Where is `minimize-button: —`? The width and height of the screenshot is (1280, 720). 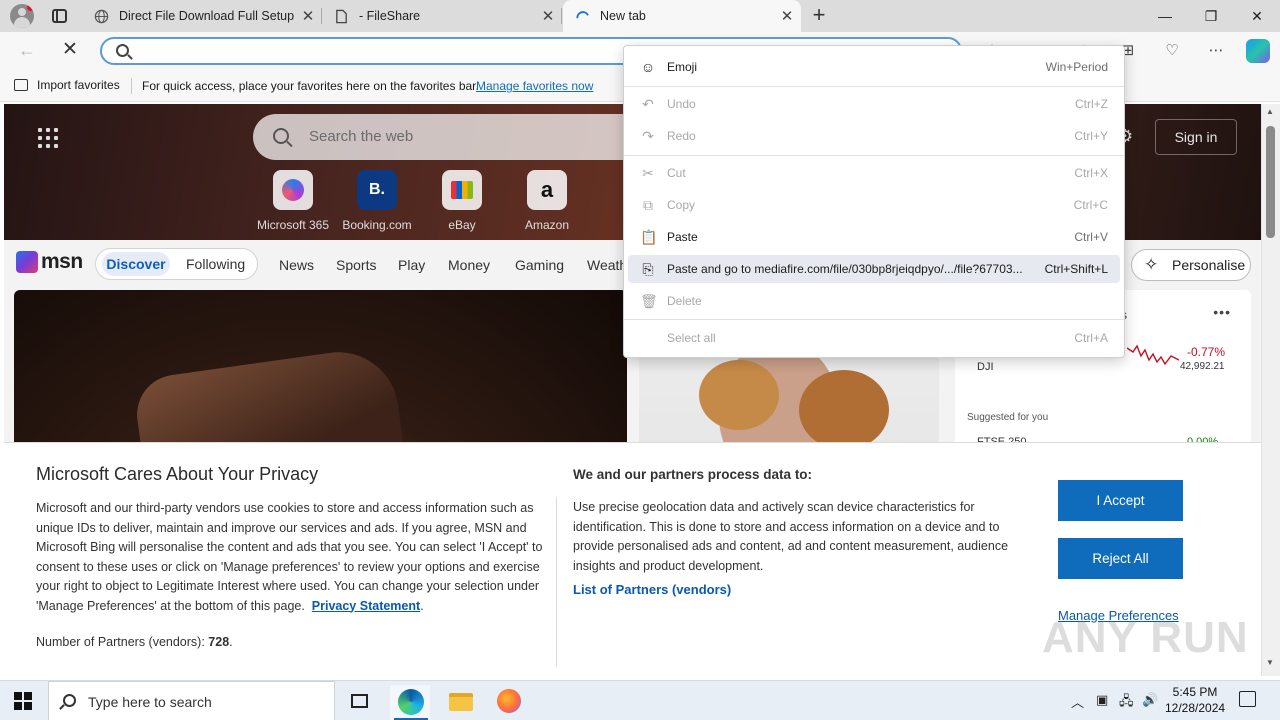 minimize-button: — is located at coordinates (1165, 16).